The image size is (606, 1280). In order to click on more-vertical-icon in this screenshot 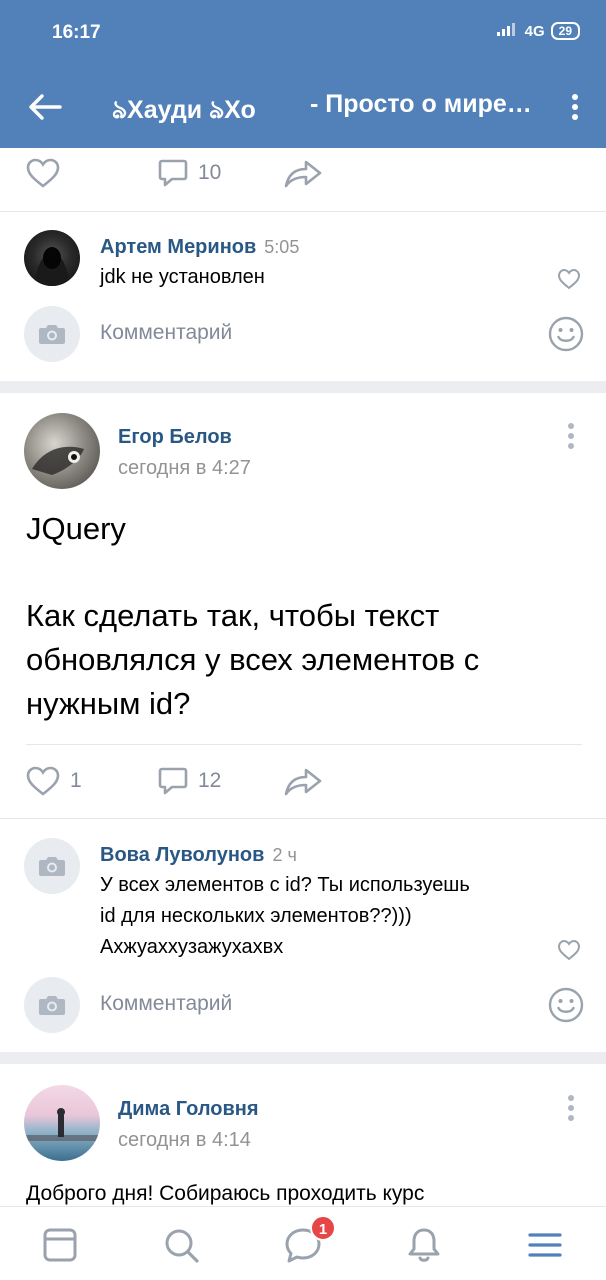, I will do `click(575, 107)`.